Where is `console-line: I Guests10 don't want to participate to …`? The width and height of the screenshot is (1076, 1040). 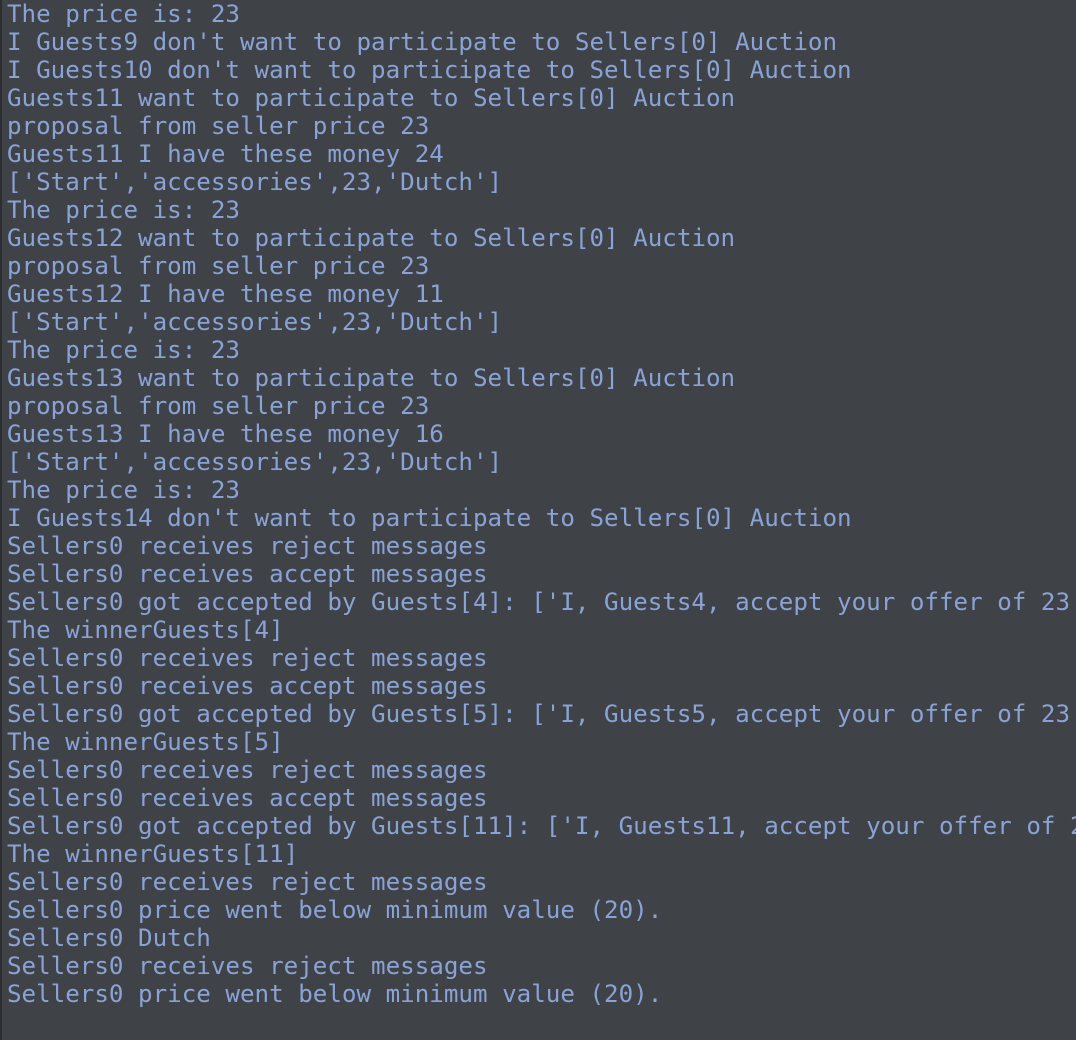
console-line: I Guests10 don't want to participate to … is located at coordinates (429, 70).